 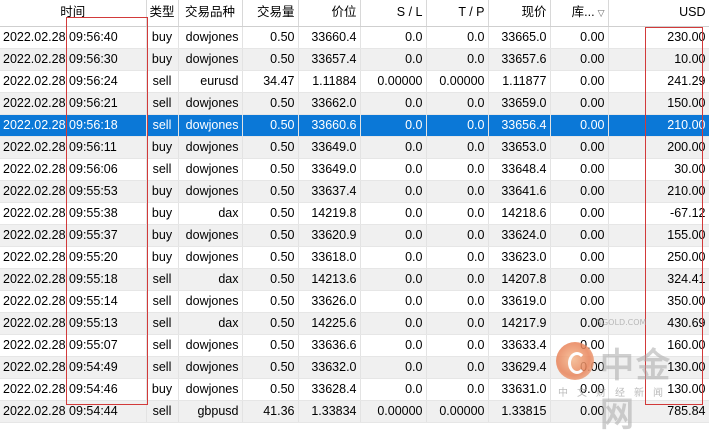 What do you see at coordinates (658, 235) in the screenshot?
I see `cell-profit: 155.00` at bounding box center [658, 235].